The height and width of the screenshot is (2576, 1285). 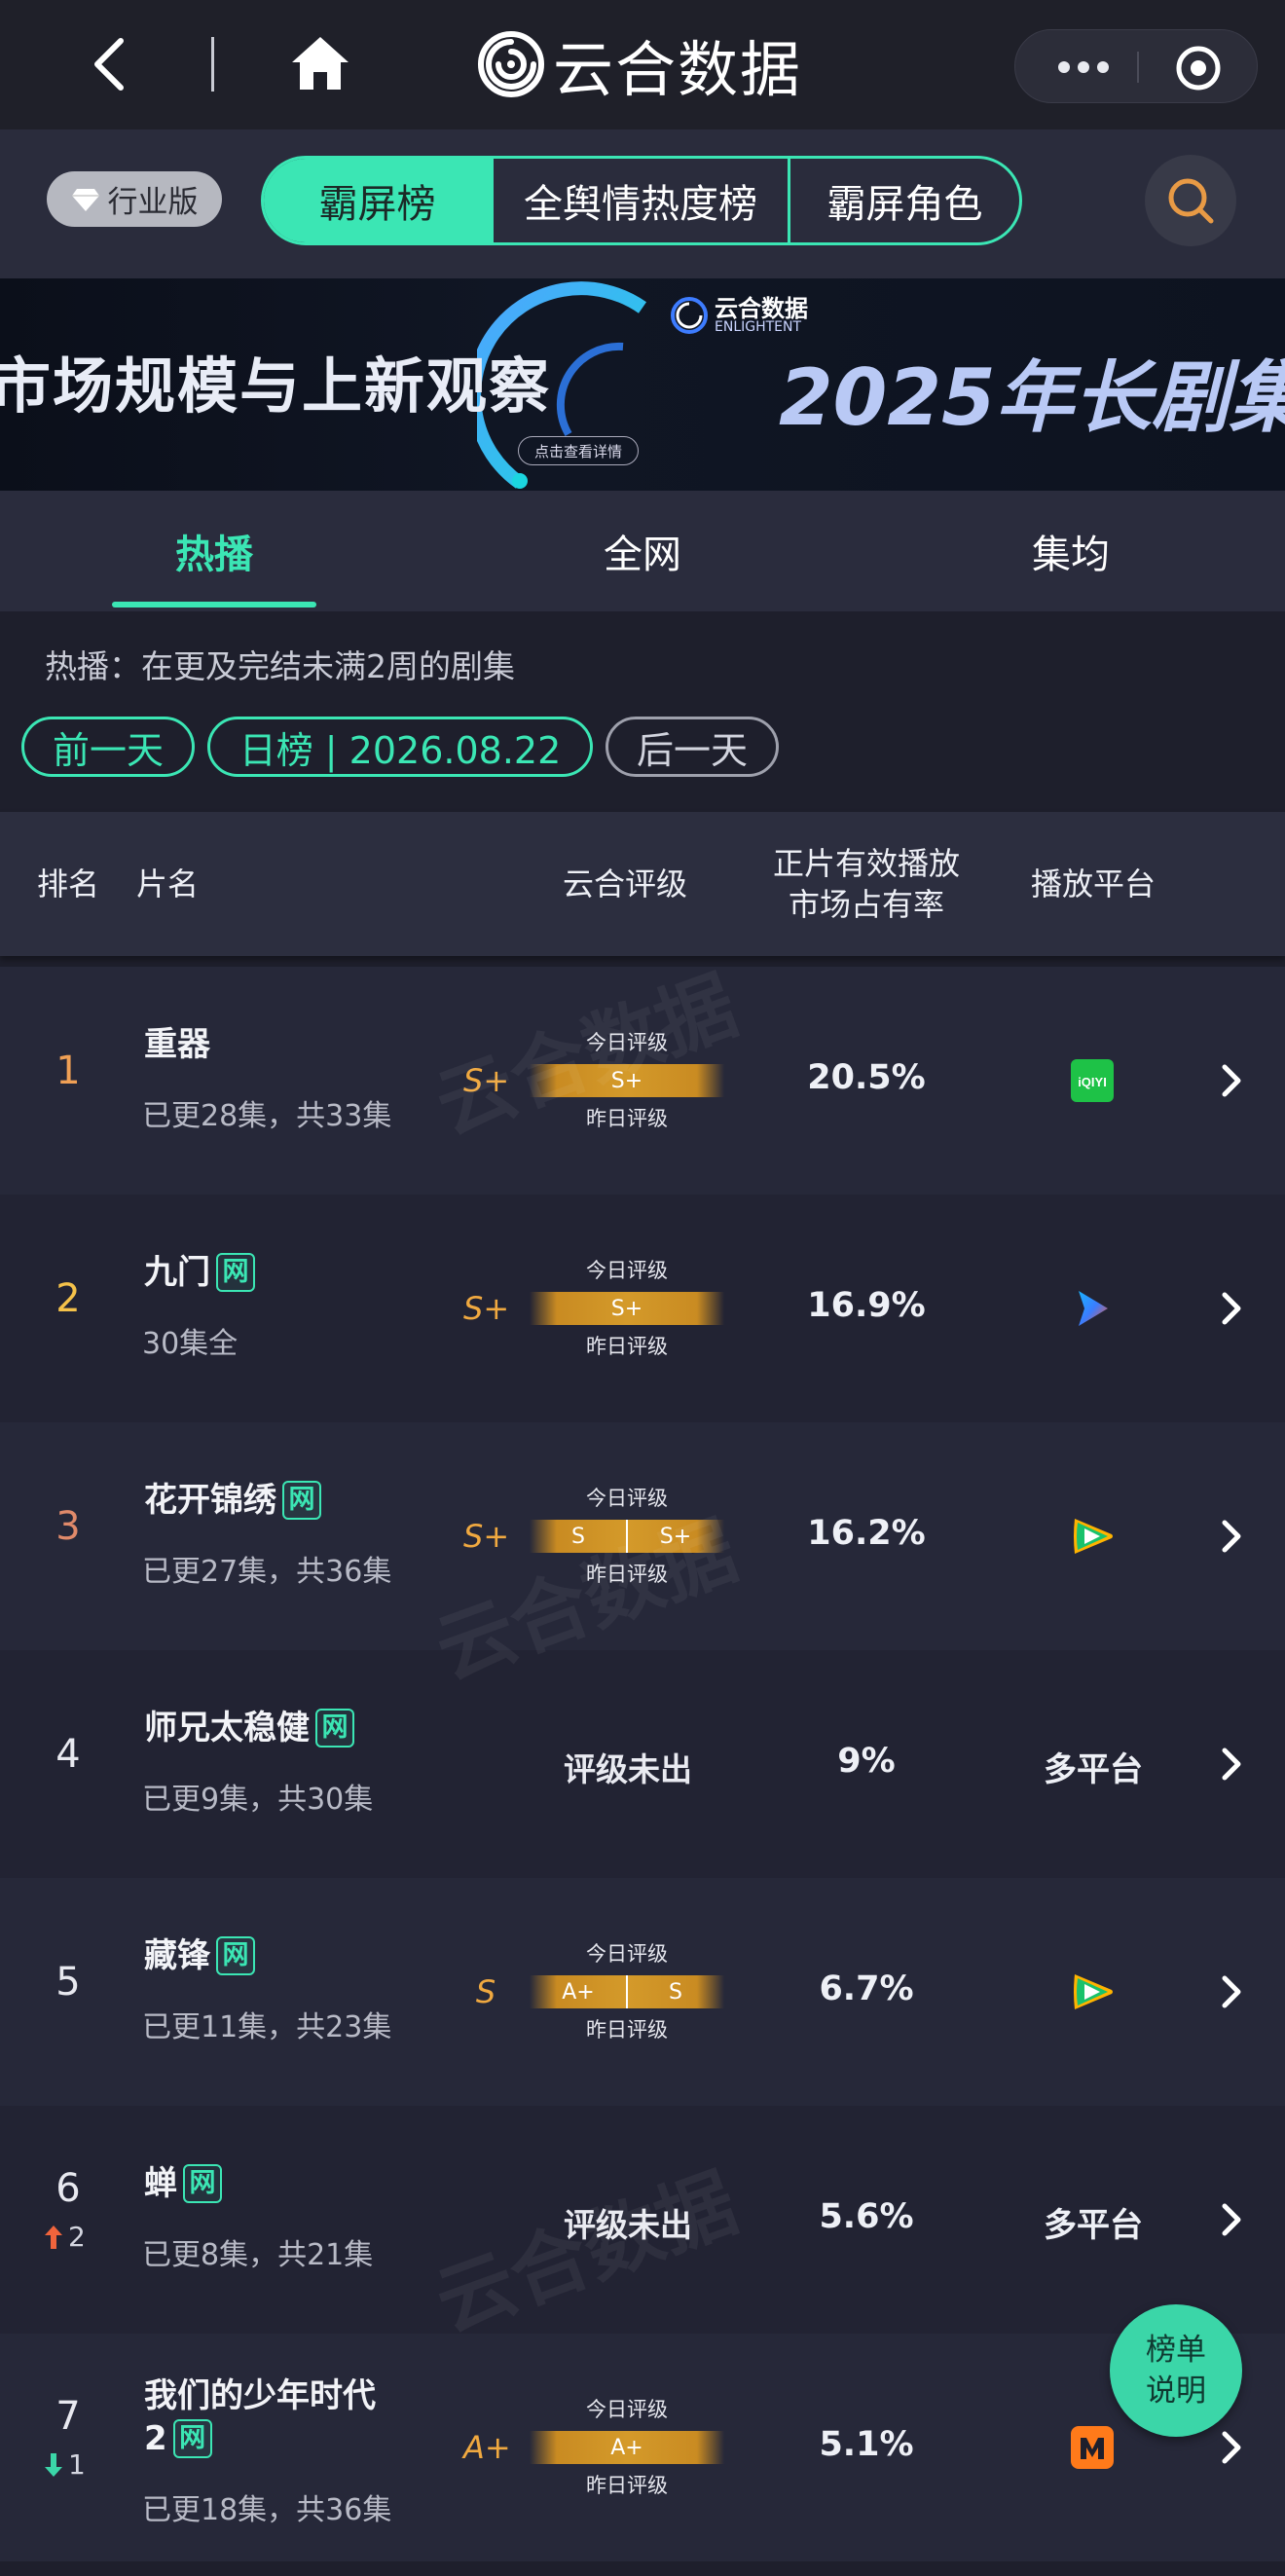 I want to click on col-rank: 排名, so click(x=67, y=883).